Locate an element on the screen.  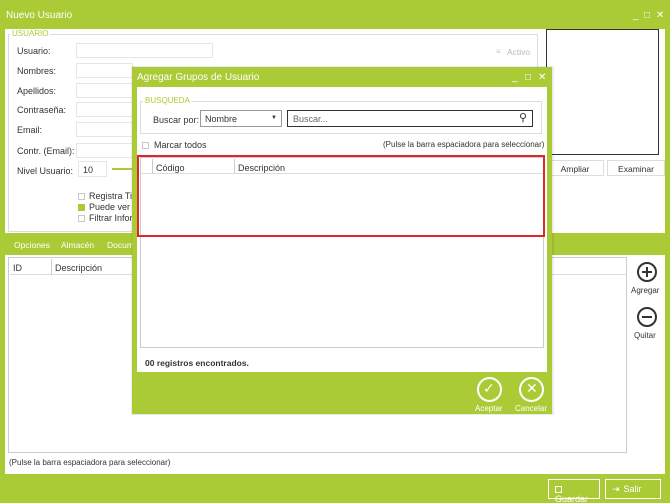
email-input is located at coordinates (104, 129).